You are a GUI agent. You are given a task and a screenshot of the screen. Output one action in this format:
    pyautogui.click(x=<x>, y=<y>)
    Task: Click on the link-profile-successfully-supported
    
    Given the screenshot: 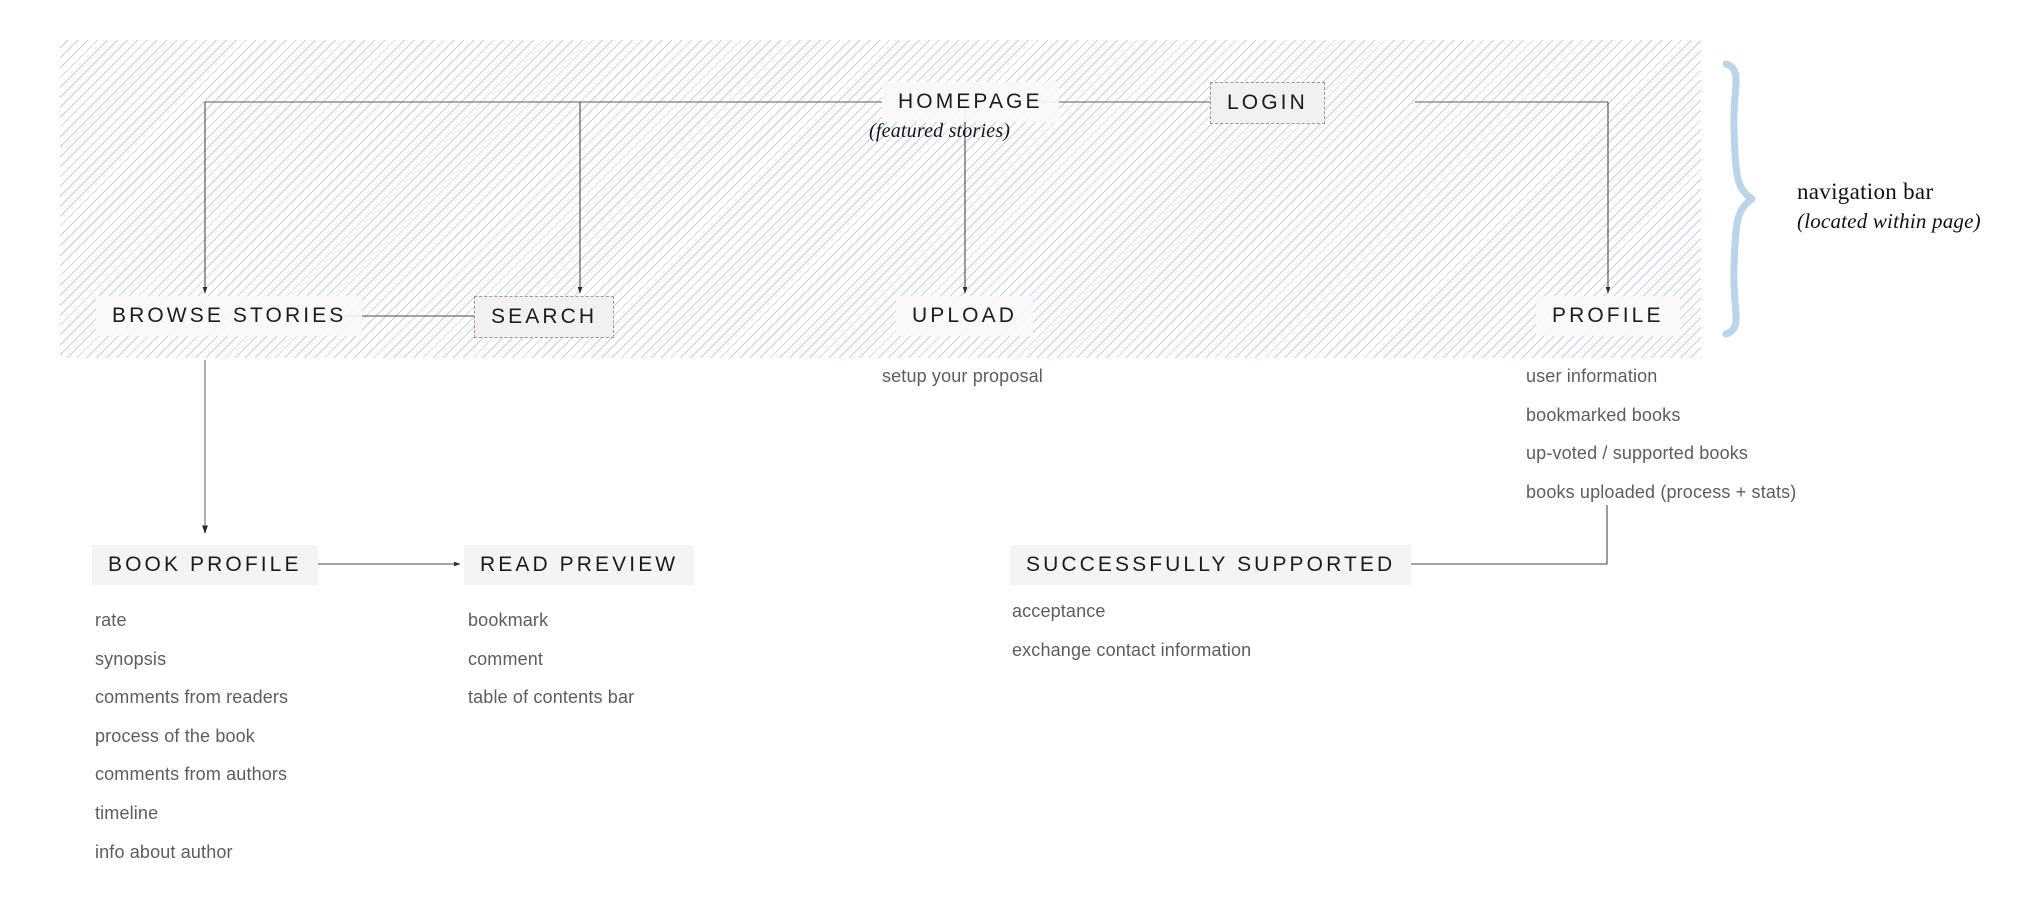 What is the action you would take?
    pyautogui.click(x=1502, y=536)
    